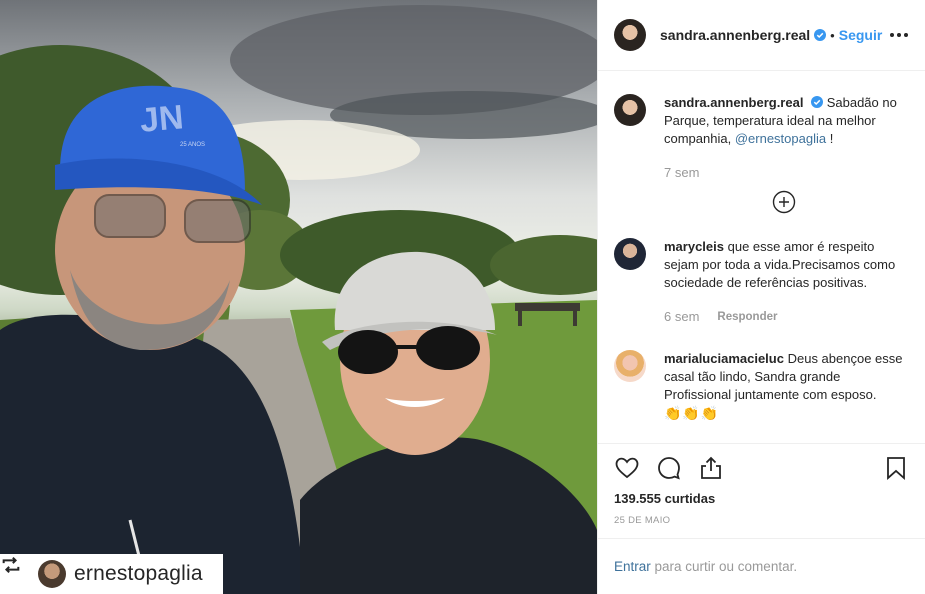 The height and width of the screenshot is (594, 925). I want to click on regram-avatar, so click(52, 574).